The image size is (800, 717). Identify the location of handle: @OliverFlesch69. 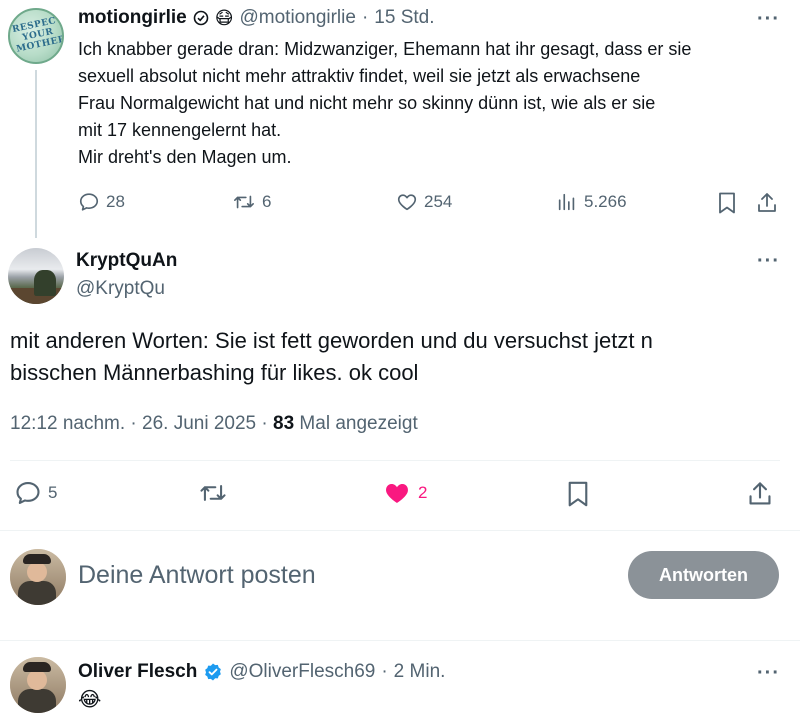
(302, 672).